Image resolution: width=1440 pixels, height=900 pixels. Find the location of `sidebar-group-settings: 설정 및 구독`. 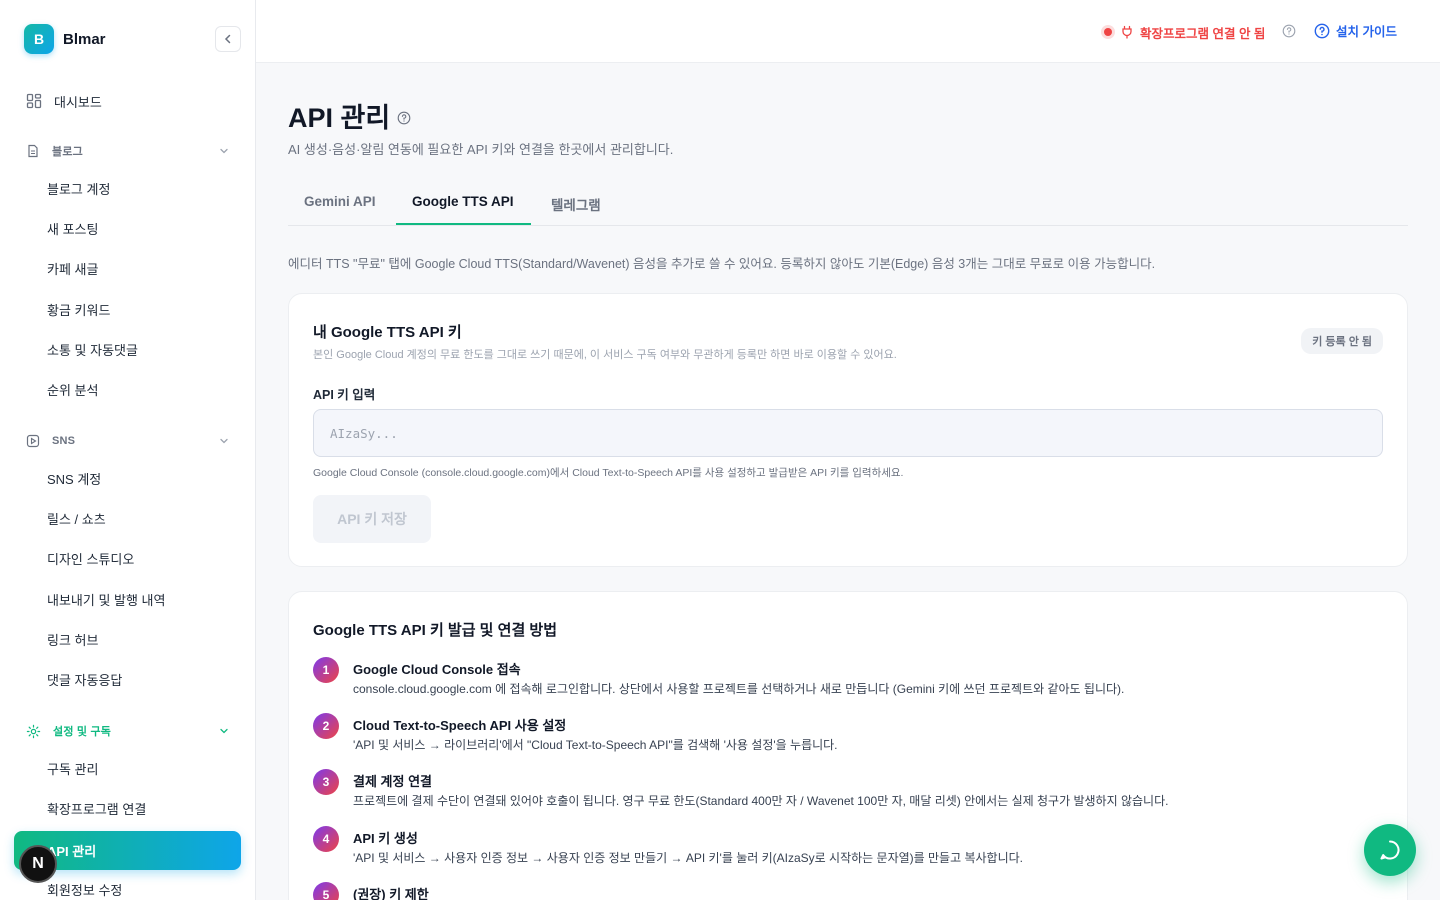

sidebar-group-settings: 설정 및 구독 is located at coordinates (128, 731).